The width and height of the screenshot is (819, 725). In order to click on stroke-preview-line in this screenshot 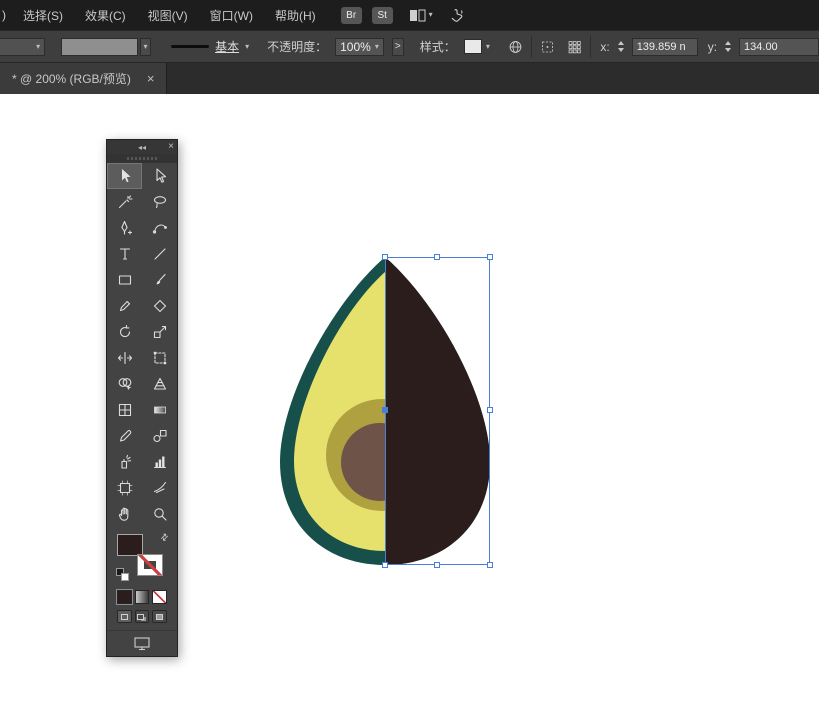, I will do `click(190, 46)`.